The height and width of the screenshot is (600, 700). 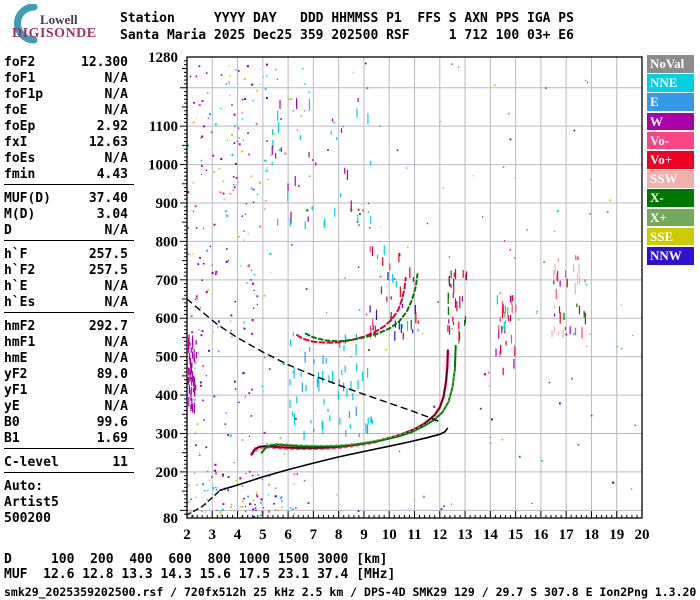 What do you see at coordinates (108, 142) in the screenshot?
I see `param-value: 12.63` at bounding box center [108, 142].